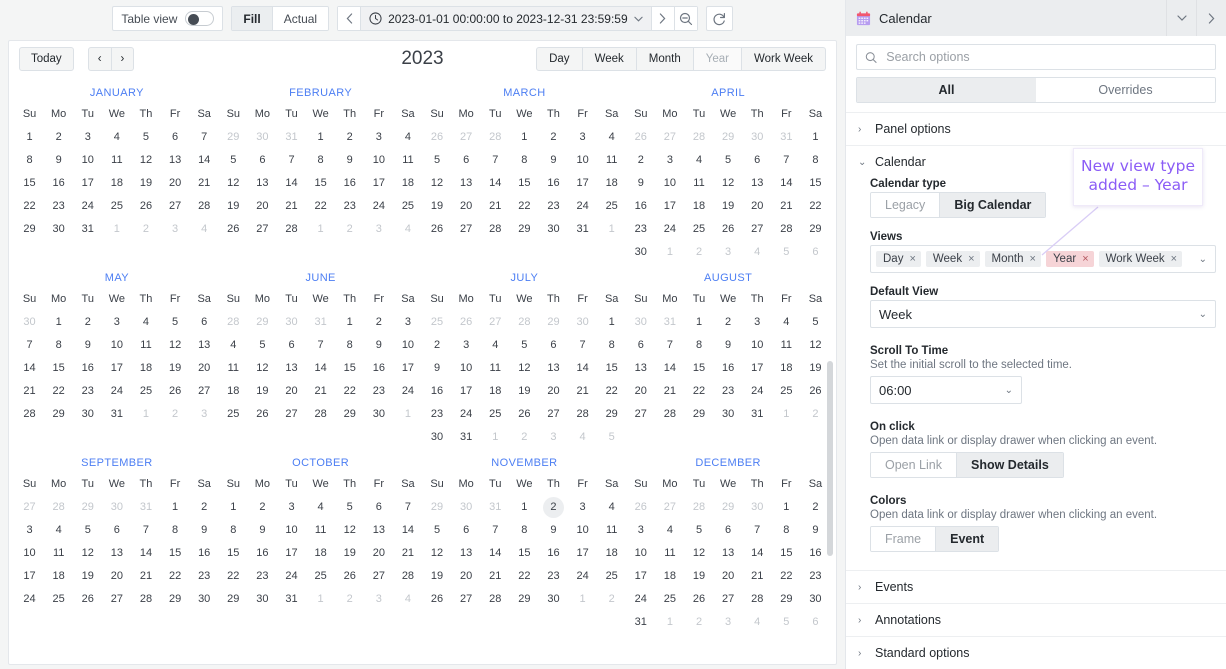  Describe the element at coordinates (993, 205) in the screenshot. I see `calendar-type-option-big-calendar: Big Calendar` at that location.